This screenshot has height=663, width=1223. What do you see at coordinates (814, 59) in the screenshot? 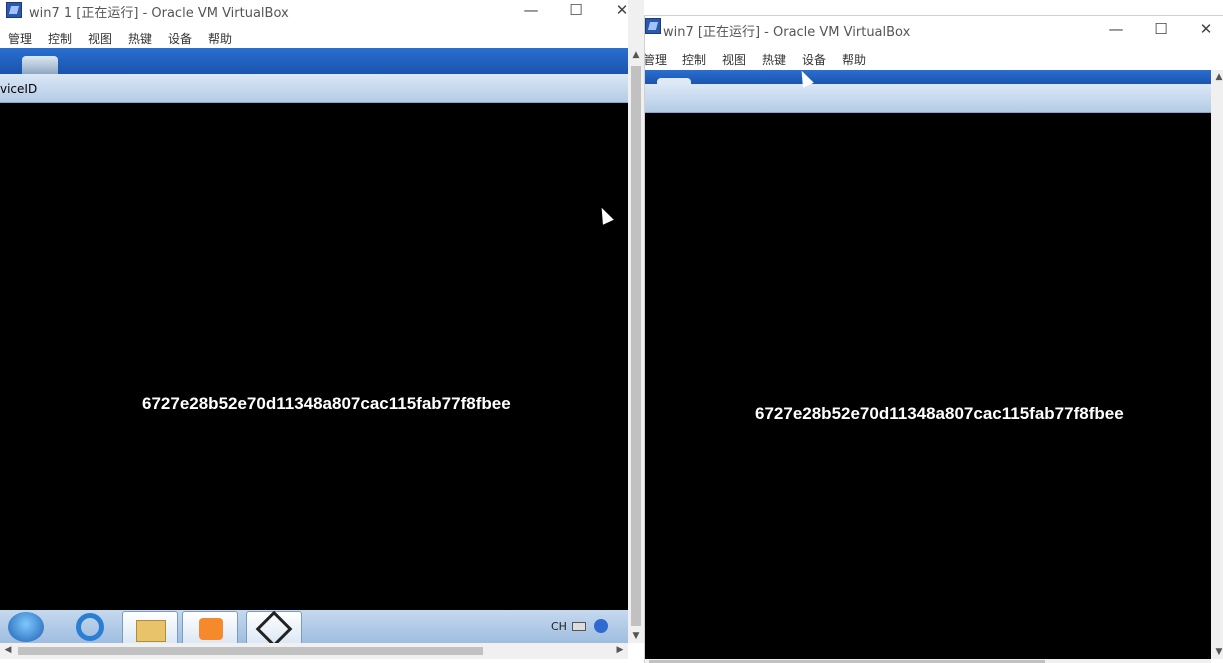
I see `right-menu-devices: 设备` at bounding box center [814, 59].